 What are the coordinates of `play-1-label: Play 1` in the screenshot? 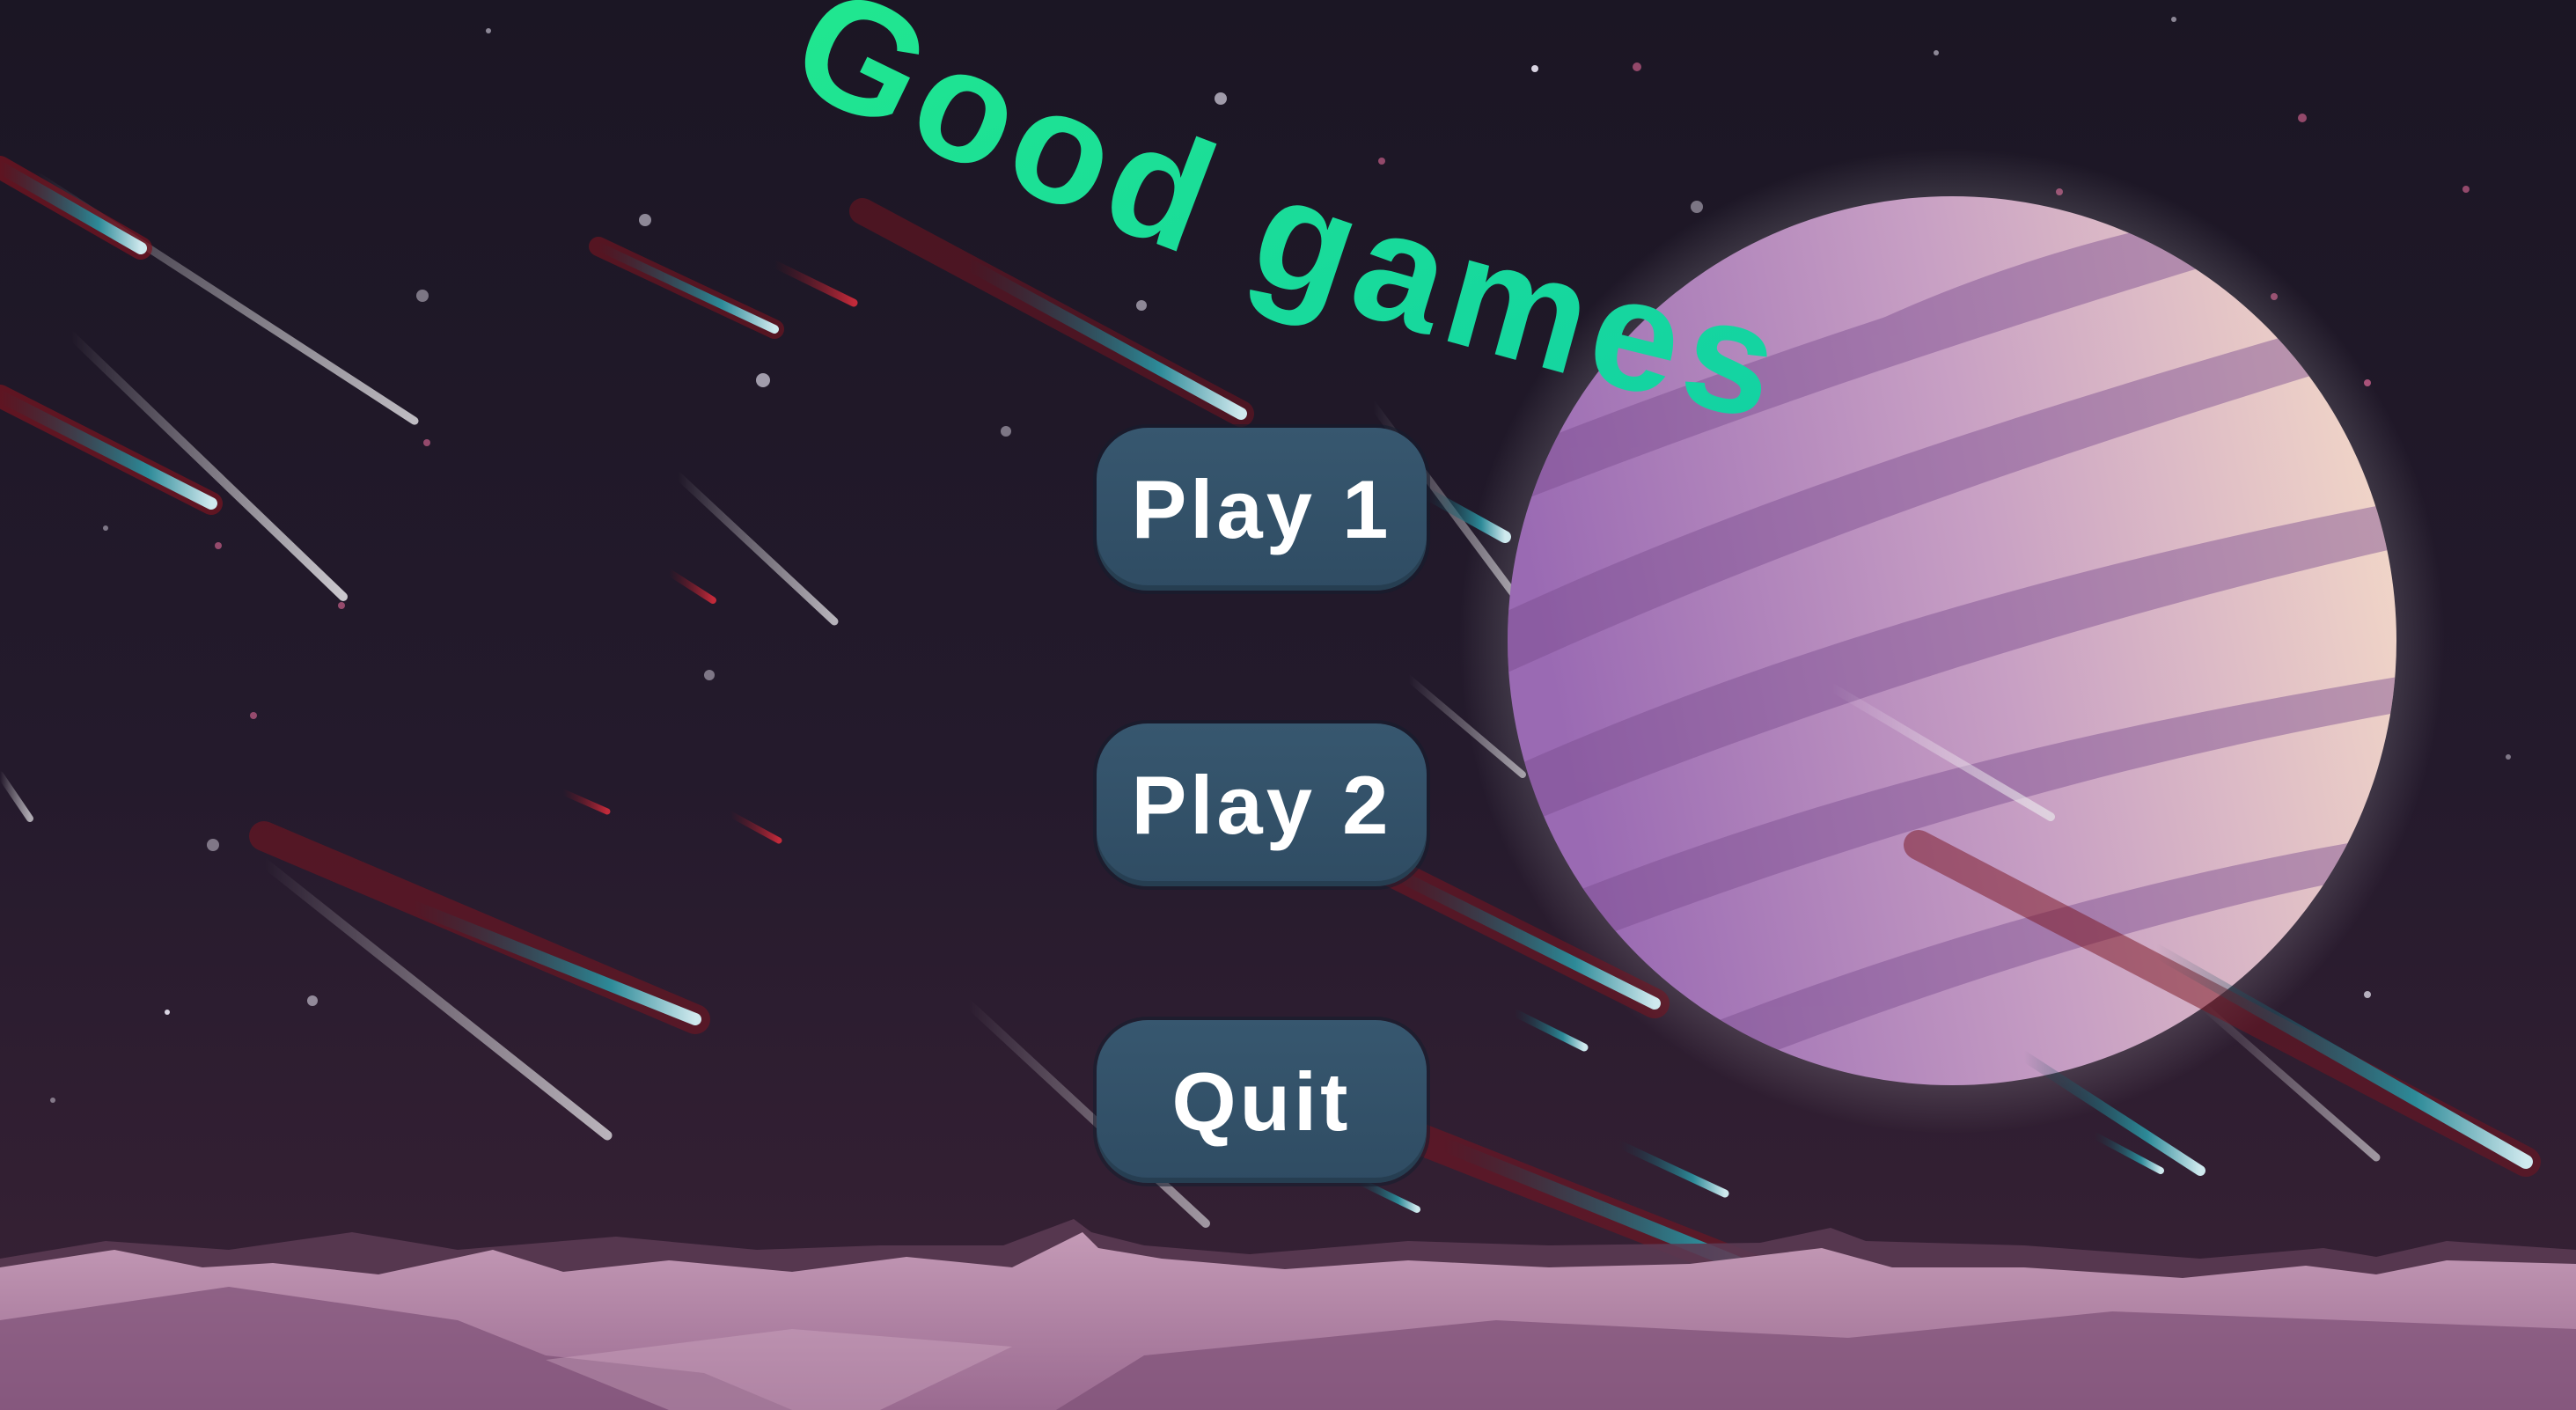 It's located at (1261, 509).